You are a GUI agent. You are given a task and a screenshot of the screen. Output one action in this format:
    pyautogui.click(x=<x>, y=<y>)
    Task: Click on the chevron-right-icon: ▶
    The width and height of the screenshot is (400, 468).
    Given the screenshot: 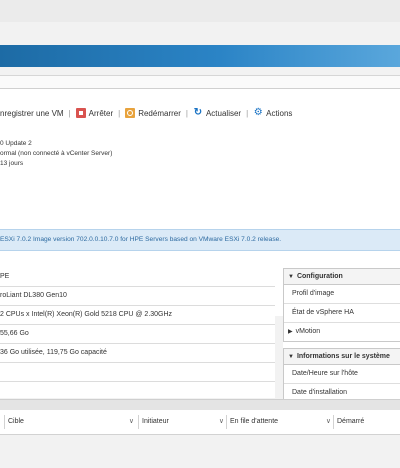 What is the action you would take?
    pyautogui.click(x=290, y=332)
    